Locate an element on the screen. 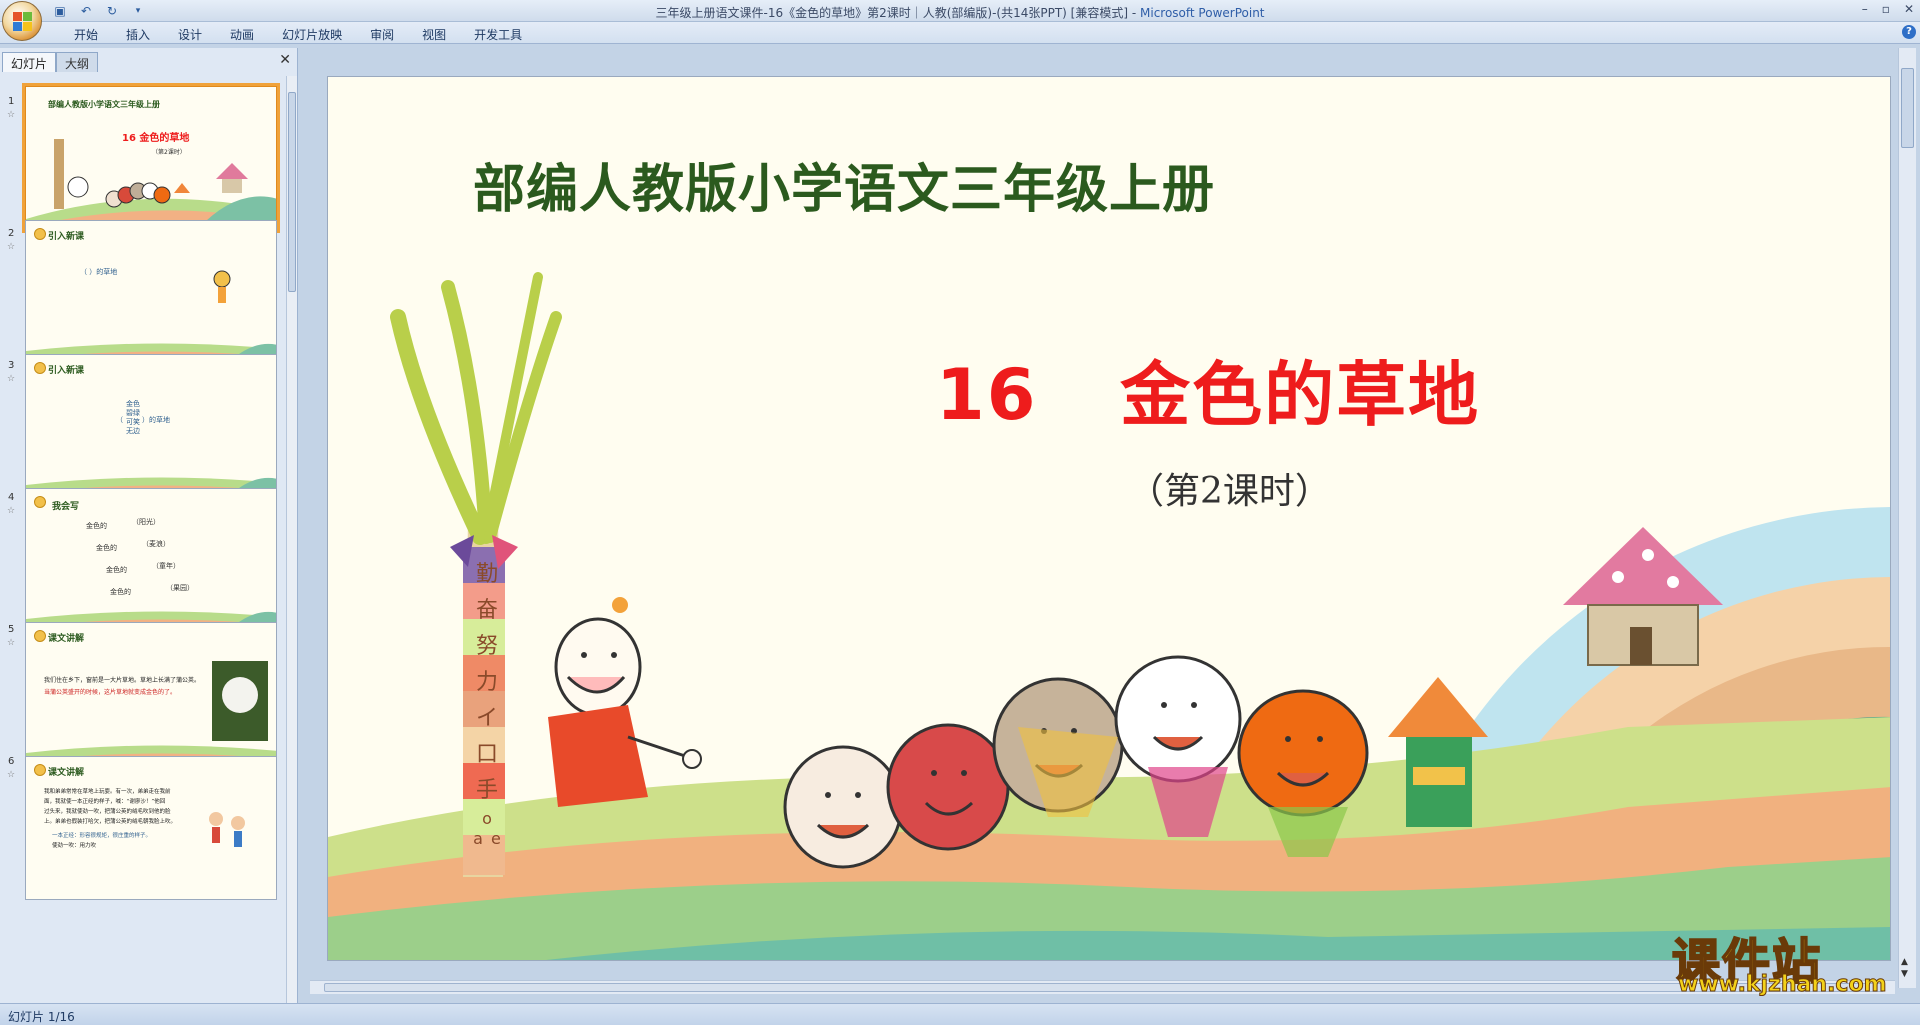 This screenshot has width=1920, height=1025. minimize-button: – is located at coordinates (1865, 9).